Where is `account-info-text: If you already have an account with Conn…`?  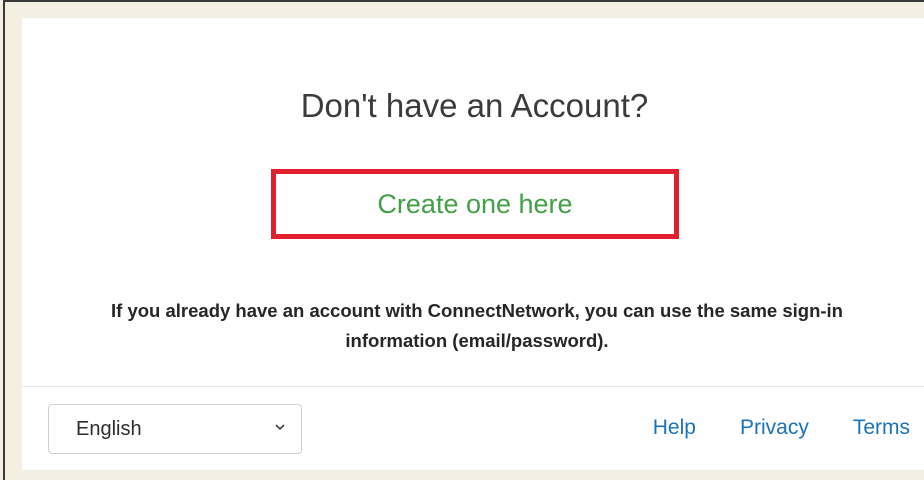 account-info-text: If you already have an account with Conn… is located at coordinates (477, 325).